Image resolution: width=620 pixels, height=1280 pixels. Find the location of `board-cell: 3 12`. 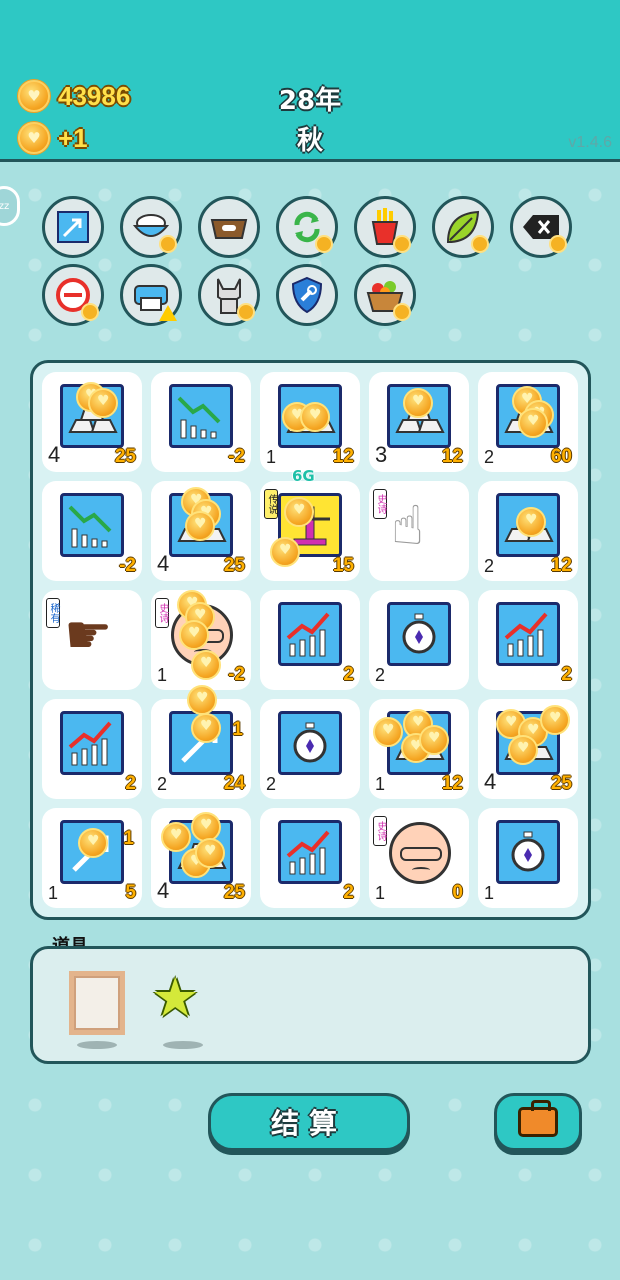

board-cell: 3 12 is located at coordinates (419, 422).